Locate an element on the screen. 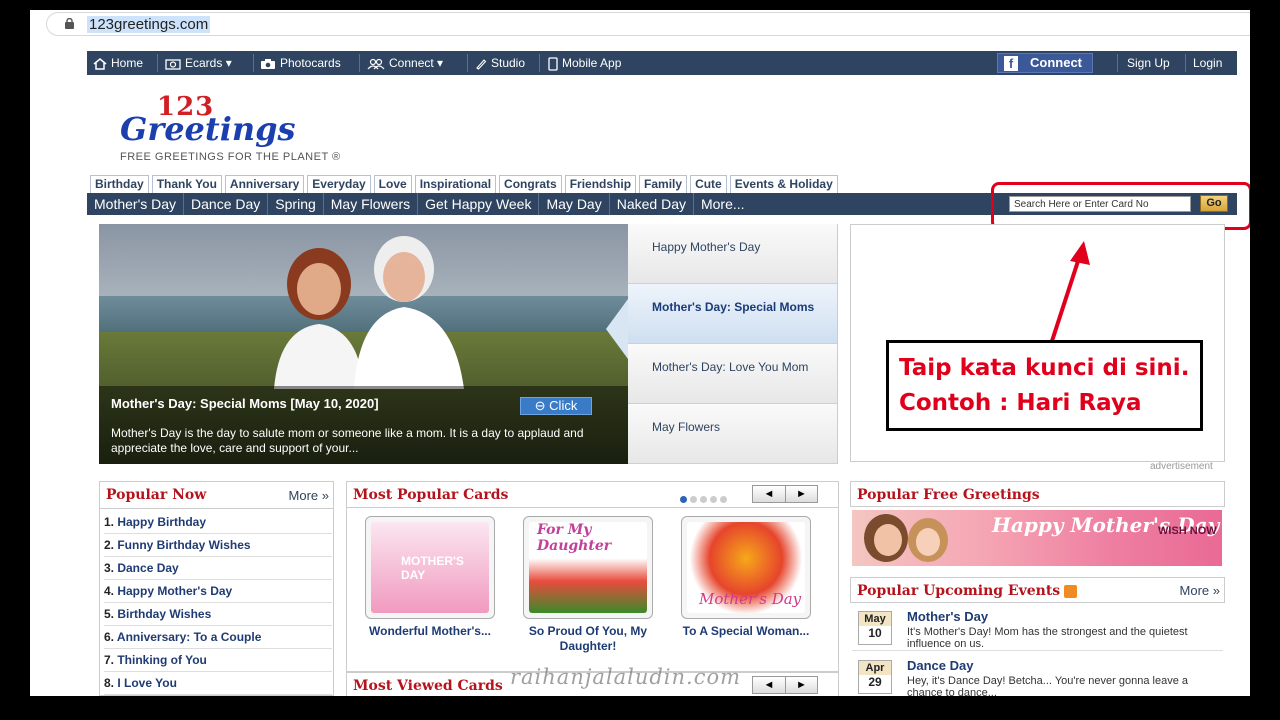 The width and height of the screenshot is (1280, 720). hero-list-item: May Flowers is located at coordinates (733, 434).